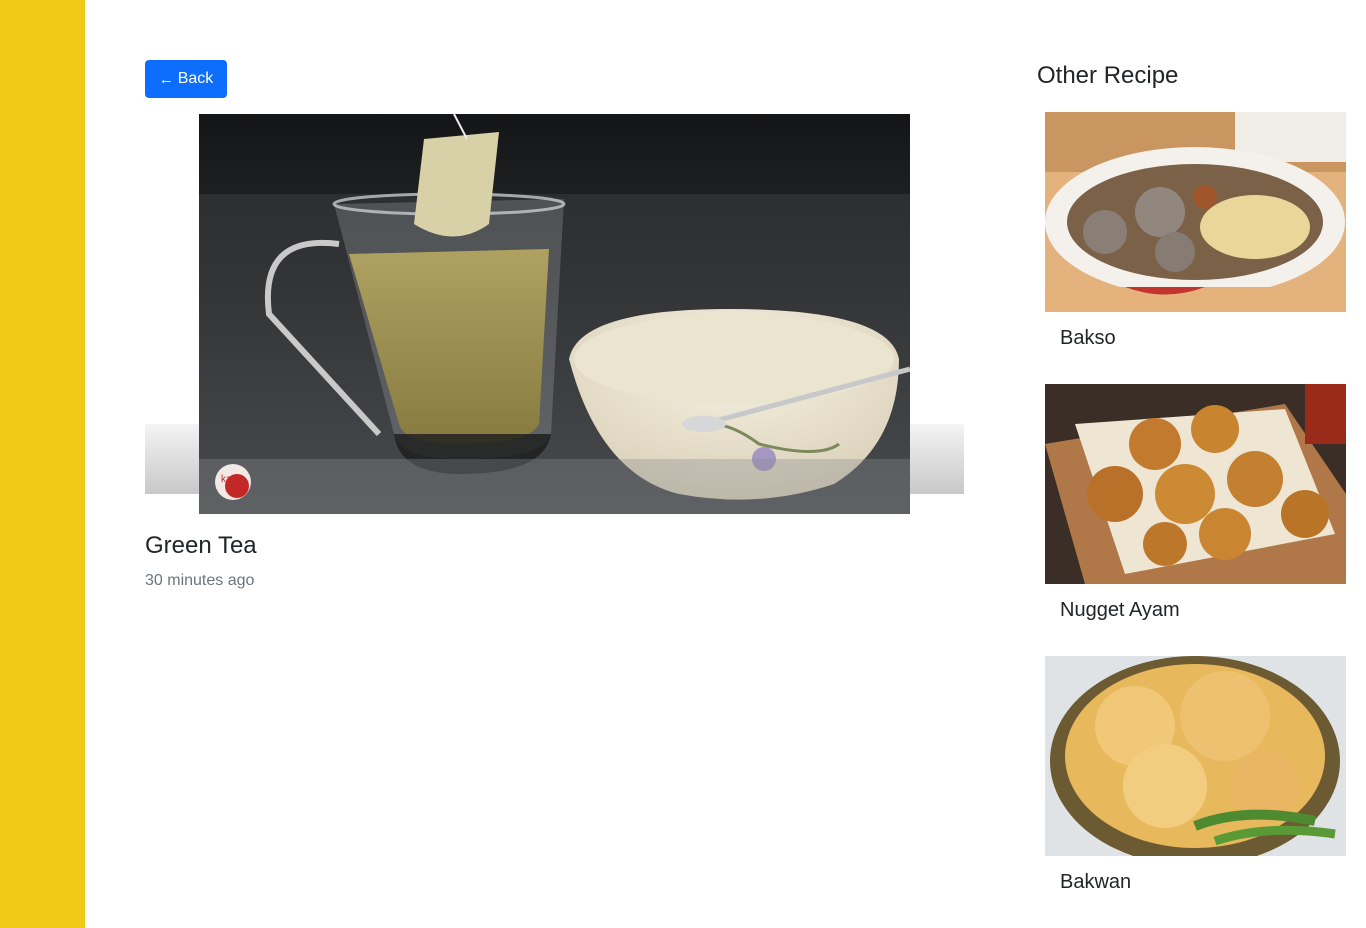 This screenshot has height=928, width=1366. I want to click on recipe-card-bakwan: Bakwan, so click(1195, 774).